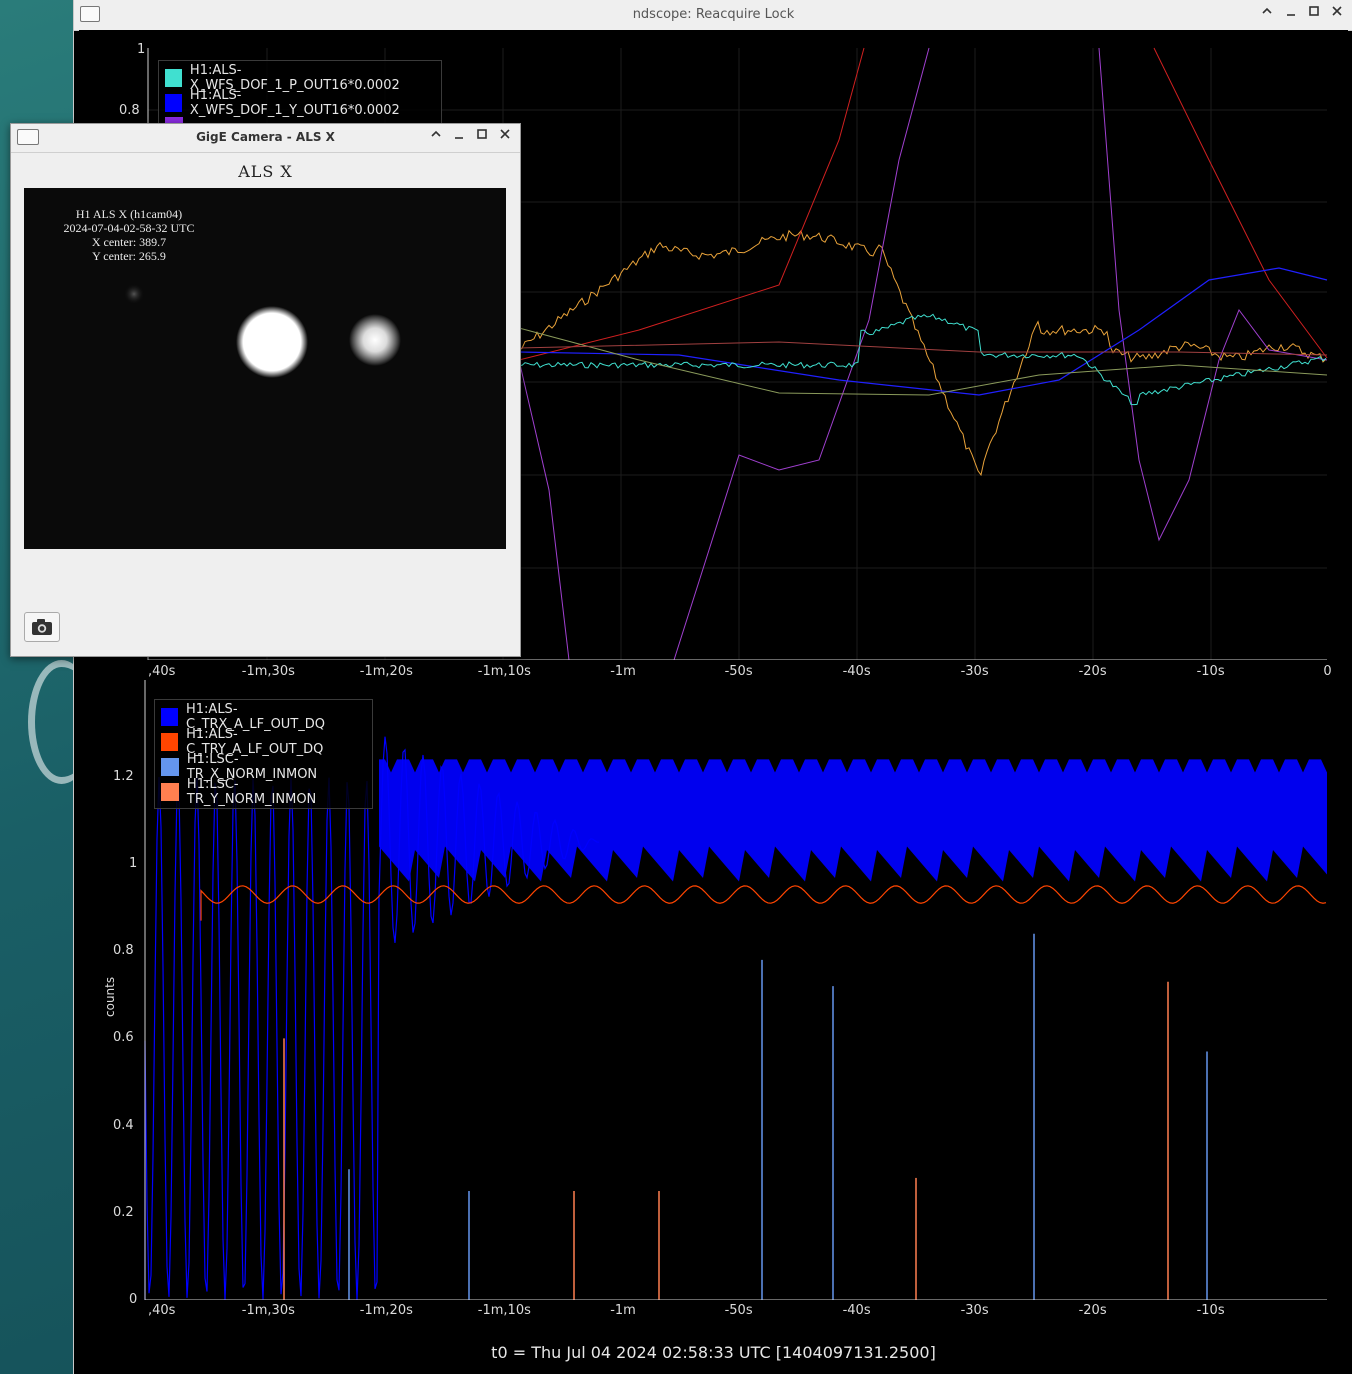 The width and height of the screenshot is (1352, 1374). What do you see at coordinates (263, 717) in the screenshot?
I see `legend-item: H1:ALS-C_TRX_A_LF_OUT_DQ` at bounding box center [263, 717].